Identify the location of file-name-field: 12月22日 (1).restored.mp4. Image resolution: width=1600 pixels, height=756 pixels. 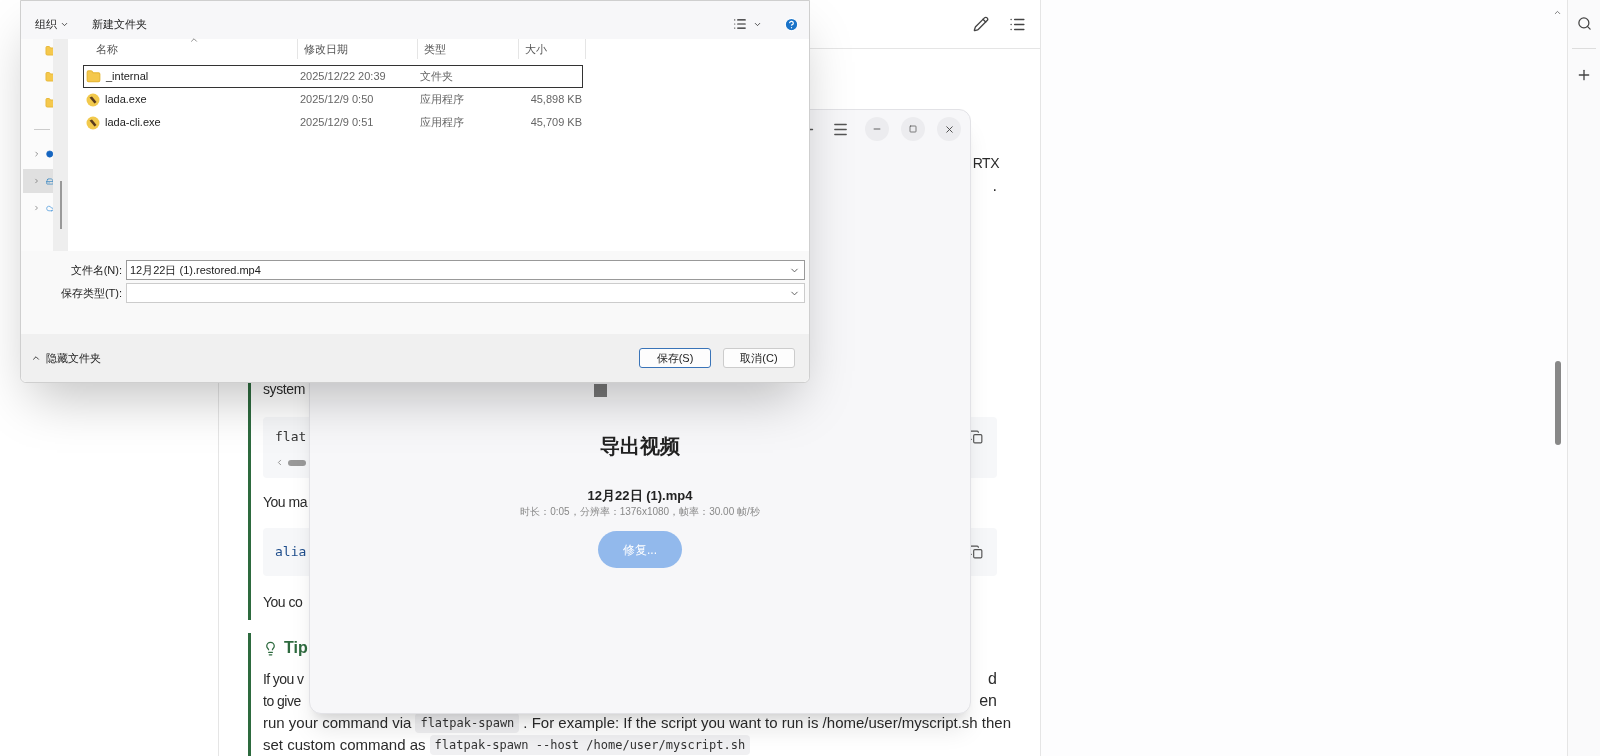
(465, 270).